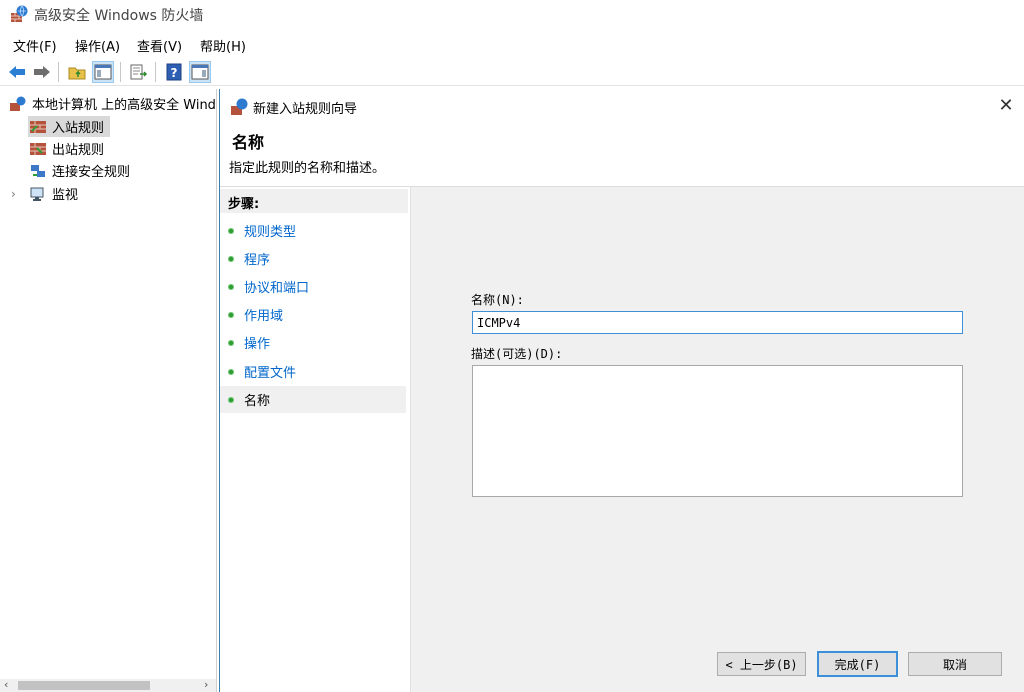 The height and width of the screenshot is (692, 1024). I want to click on toolbar: ?, so click(512, 72).